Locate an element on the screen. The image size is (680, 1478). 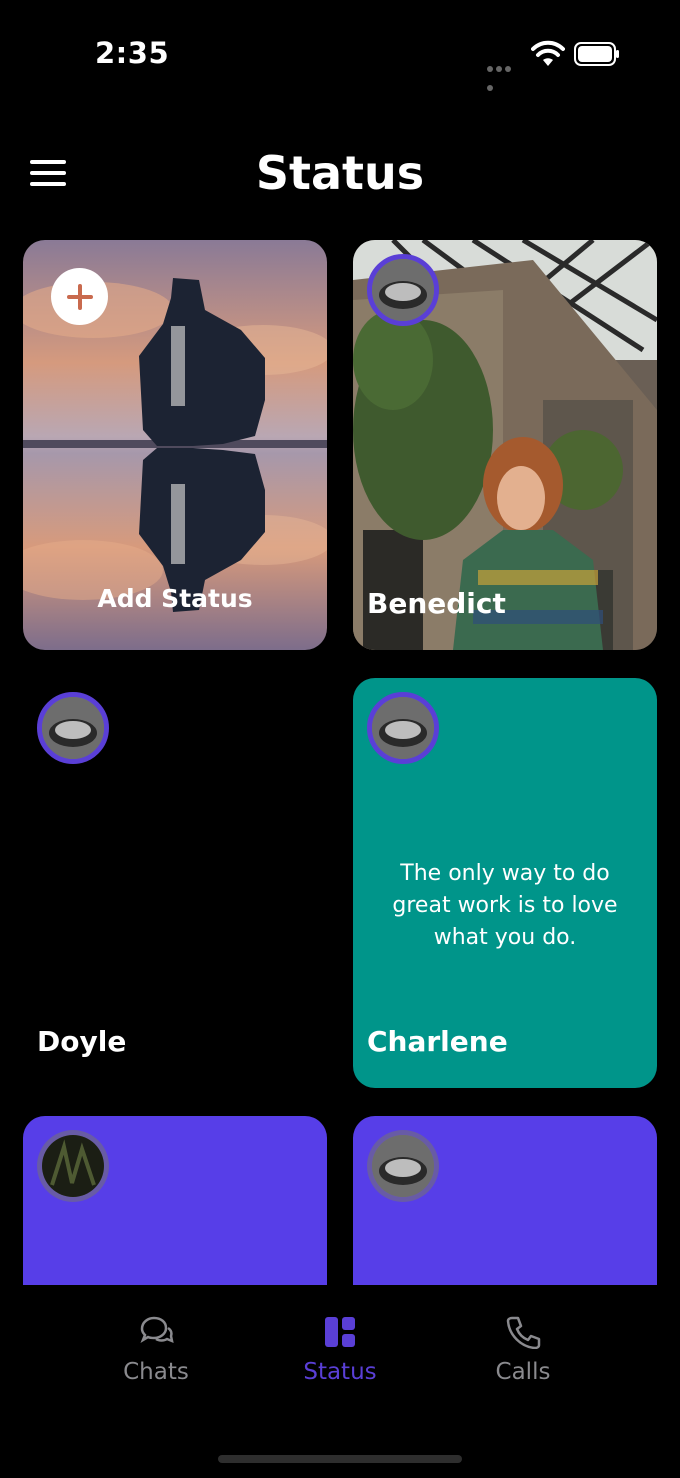
bottom-tab-bar: Chats Status Calls is located at coordinates (340, 1381).